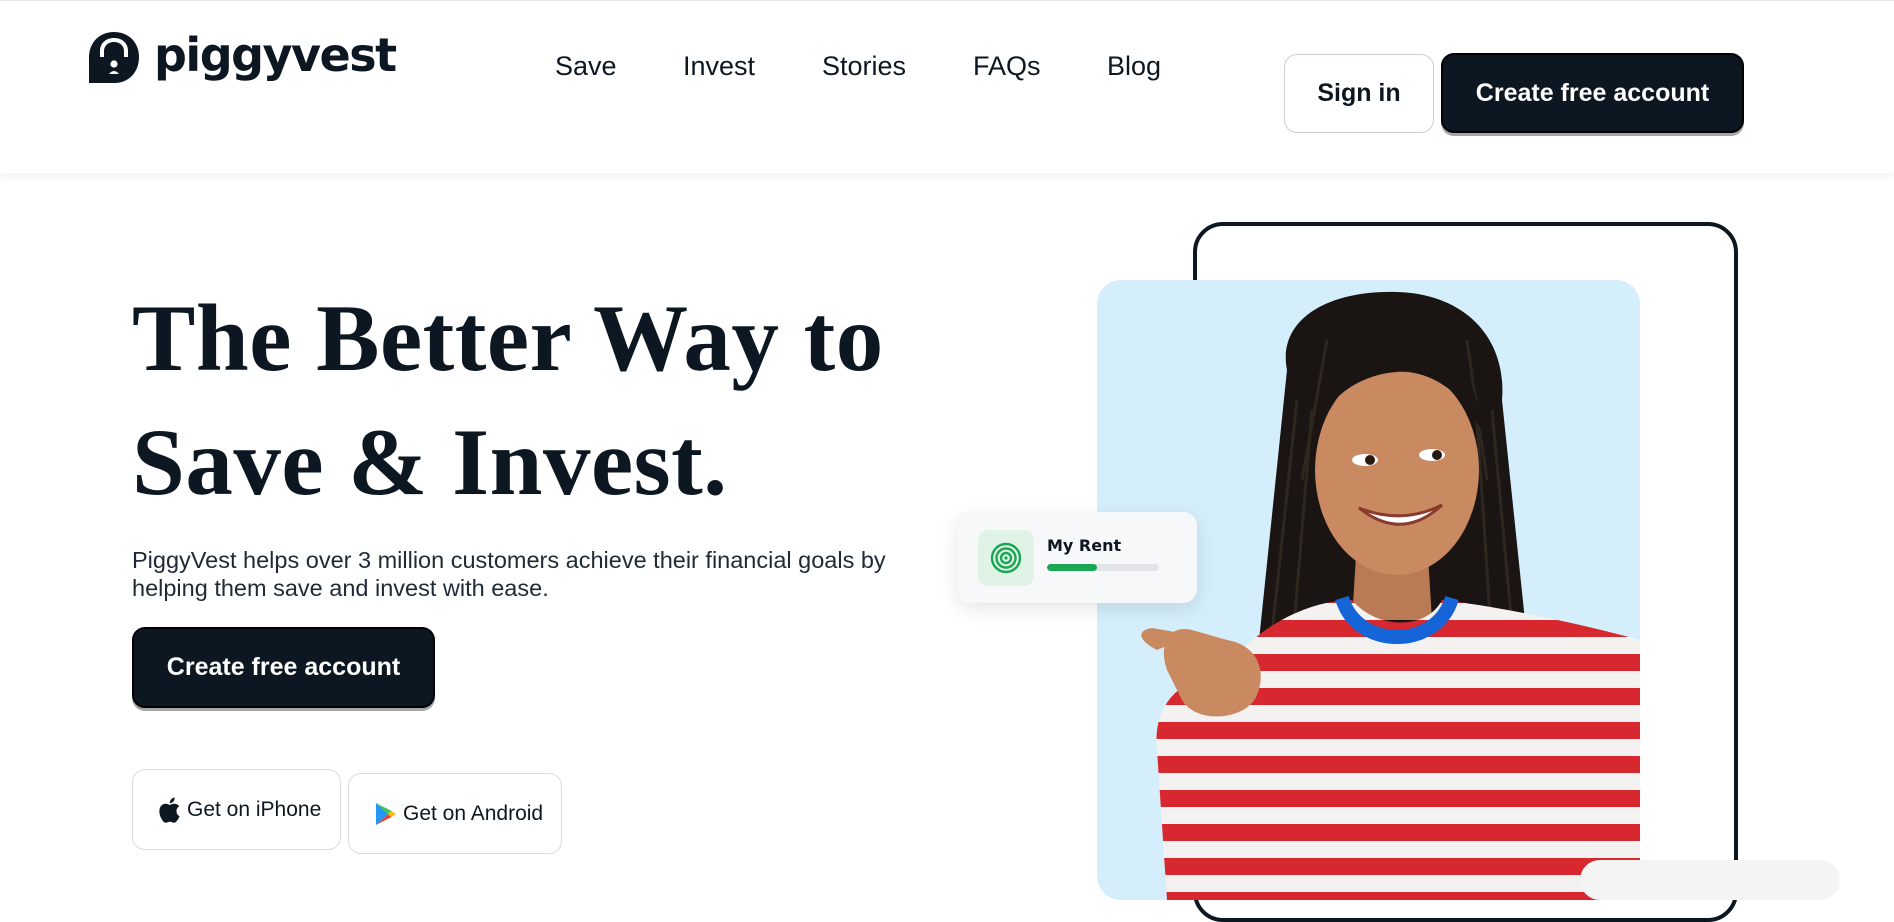 Image resolution: width=1894 pixels, height=922 pixels. I want to click on rent-progress-fill, so click(1072, 567).